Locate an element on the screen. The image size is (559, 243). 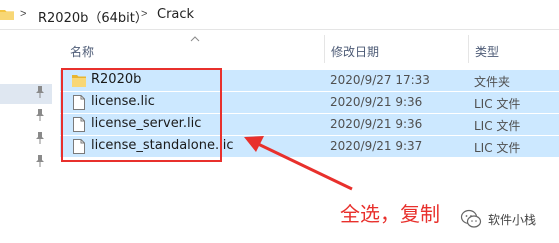
column-header-date: 修改日期 is located at coordinates (355, 58).